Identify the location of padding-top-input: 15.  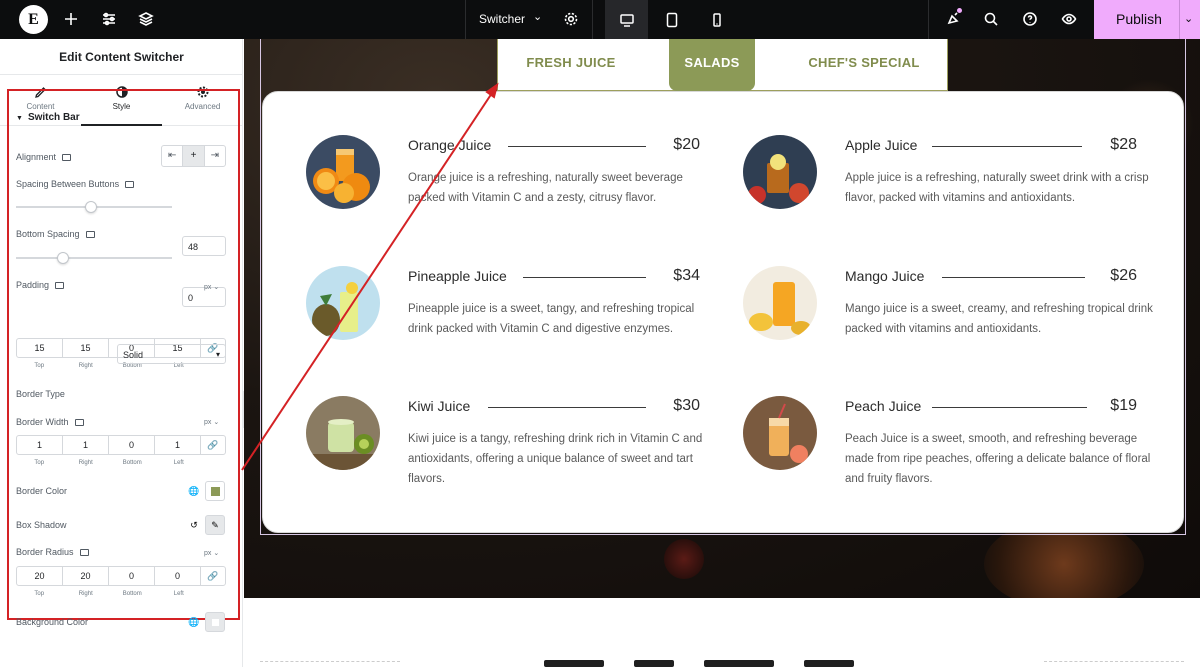
(40, 348).